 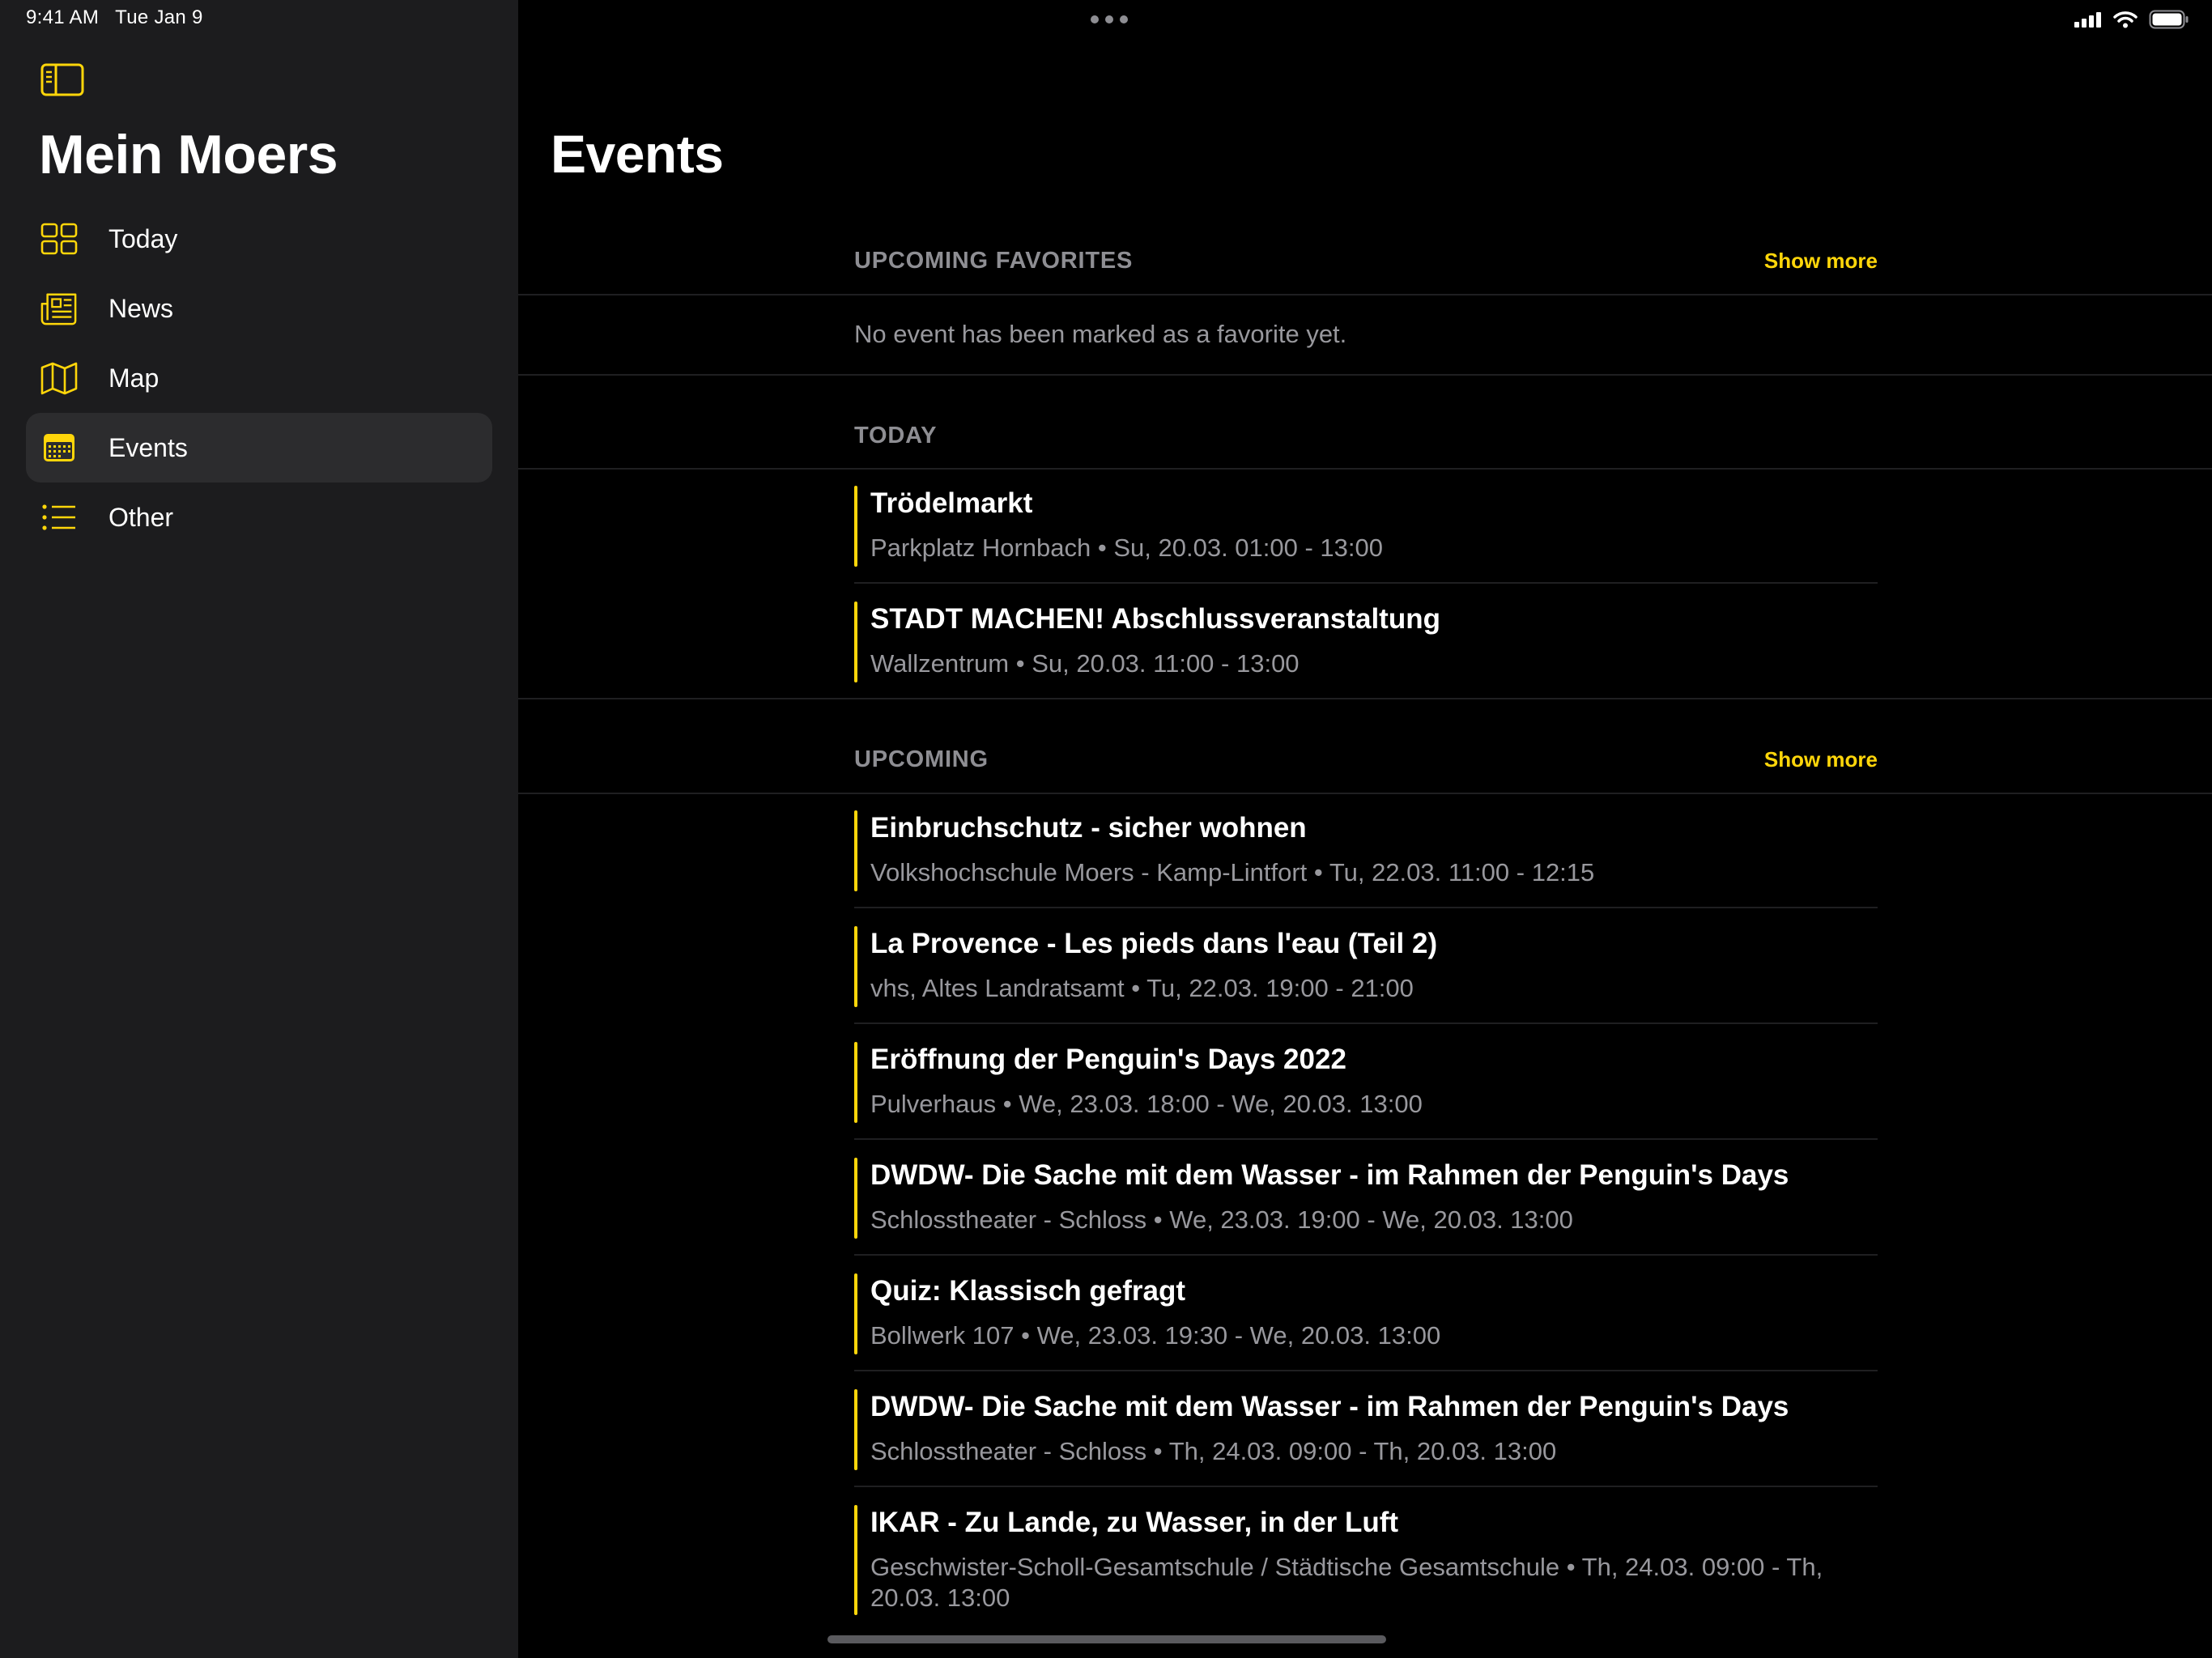 I want to click on multitasking-dots-icon, so click(x=1109, y=19).